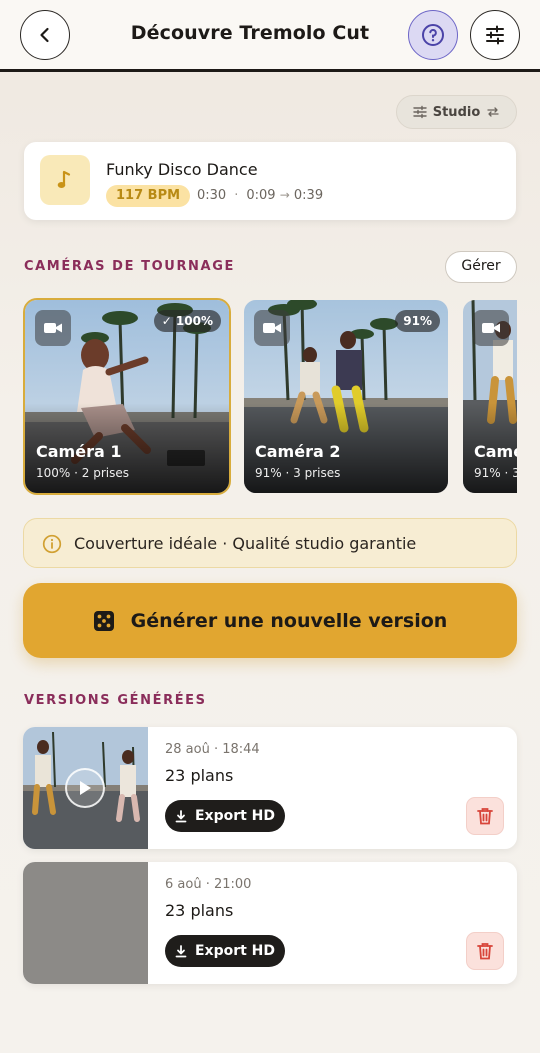 The width and height of the screenshot is (540, 1053). What do you see at coordinates (481, 267) in the screenshot?
I see `manage-cameras-button: Gérer` at bounding box center [481, 267].